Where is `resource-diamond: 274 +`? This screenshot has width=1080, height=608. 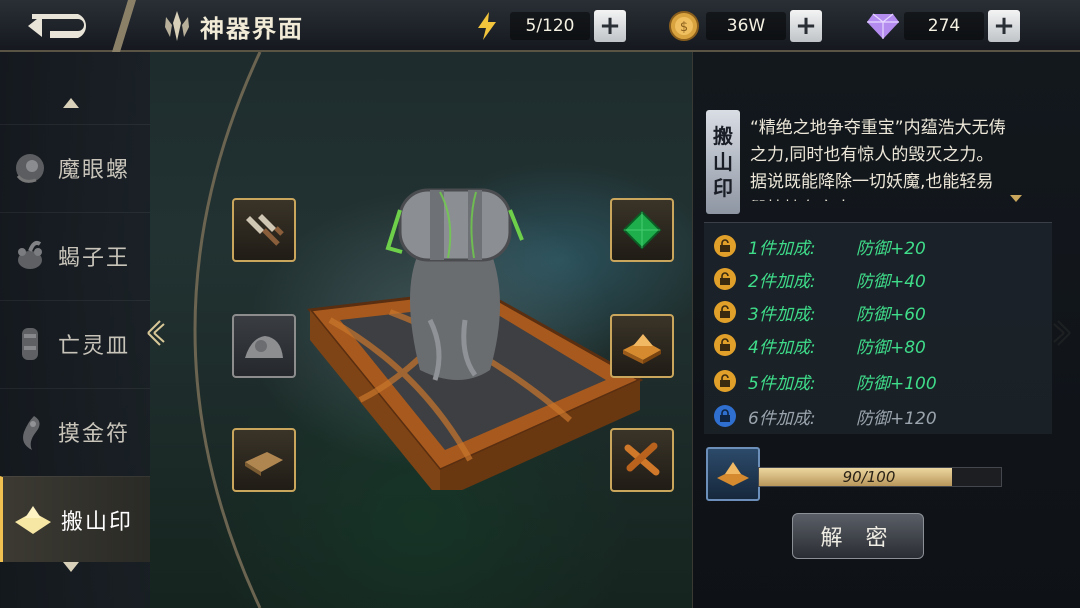
resource-diamond: 274 + is located at coordinates (943, 26).